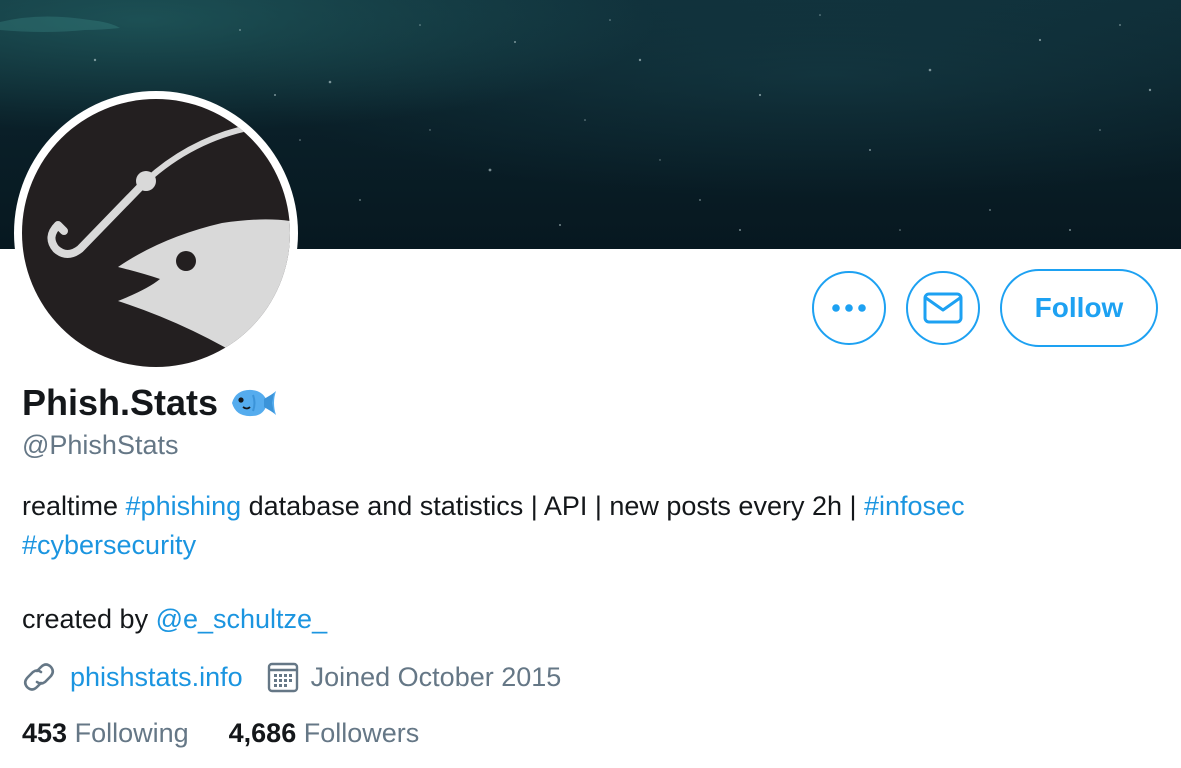 The width and height of the screenshot is (1181, 768). I want to click on created-by-label: created by, so click(89, 619).